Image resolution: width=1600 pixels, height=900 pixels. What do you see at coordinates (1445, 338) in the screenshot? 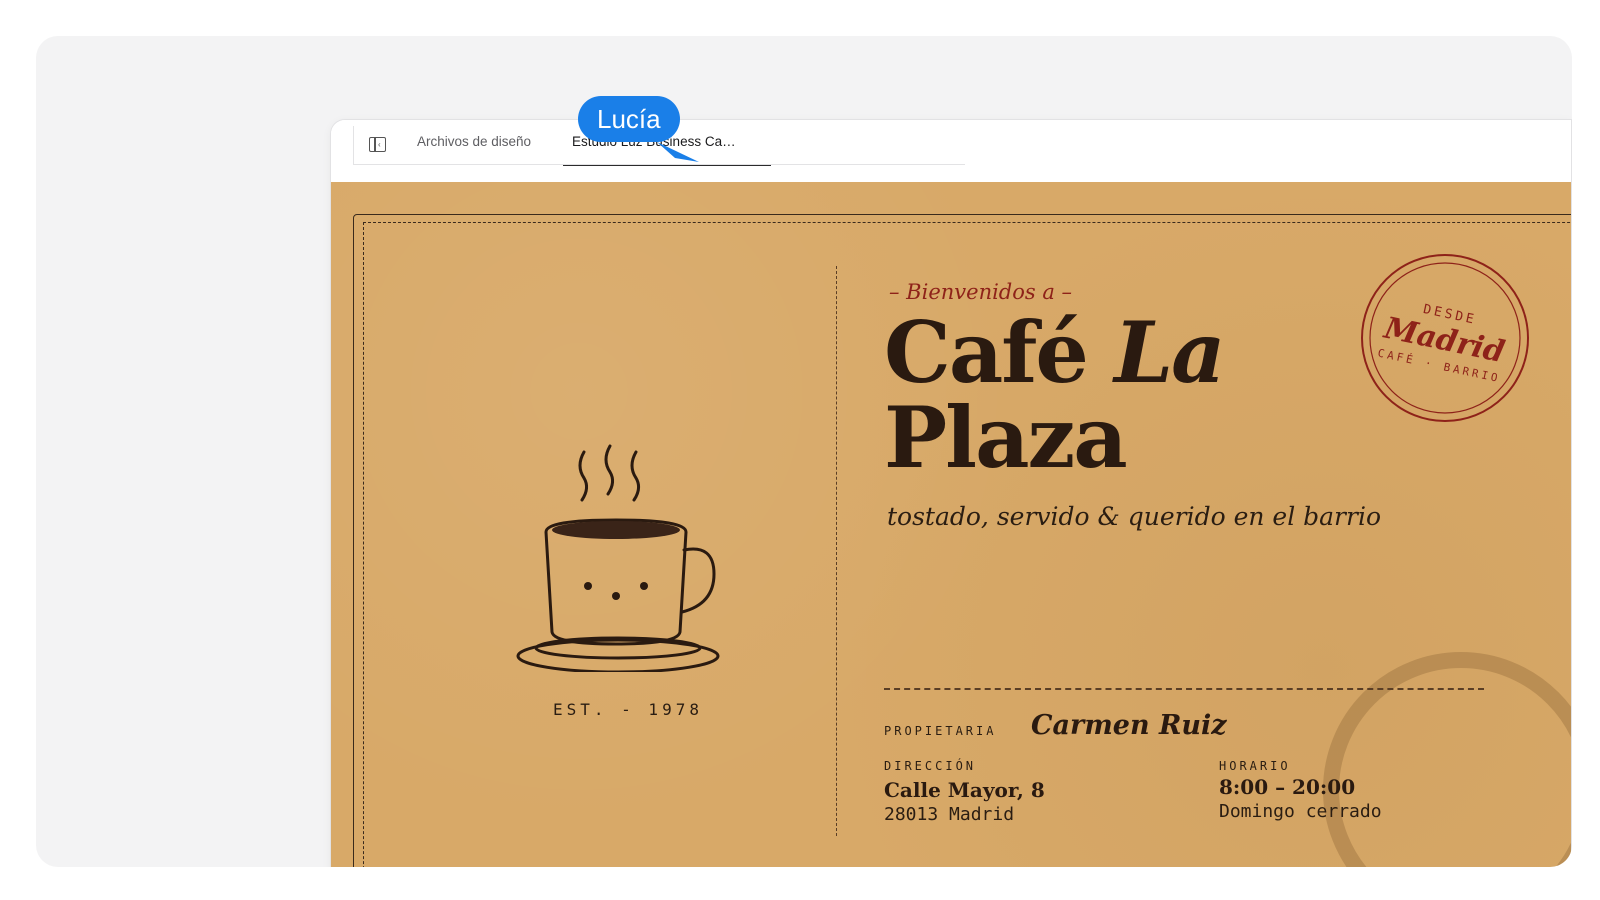
I see `madrid-stamp-icon: DESDE Madrid CAFÉ · BARRIO` at bounding box center [1445, 338].